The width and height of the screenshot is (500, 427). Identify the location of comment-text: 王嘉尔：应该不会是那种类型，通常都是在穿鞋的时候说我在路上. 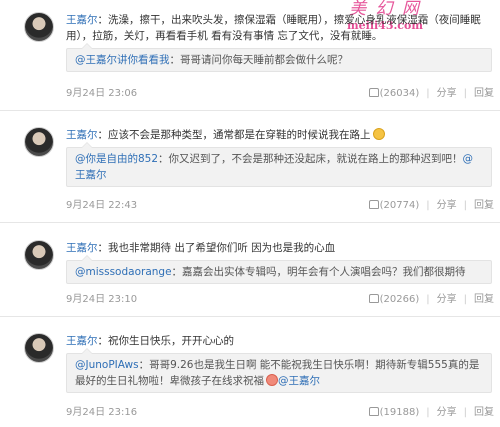
(279, 135).